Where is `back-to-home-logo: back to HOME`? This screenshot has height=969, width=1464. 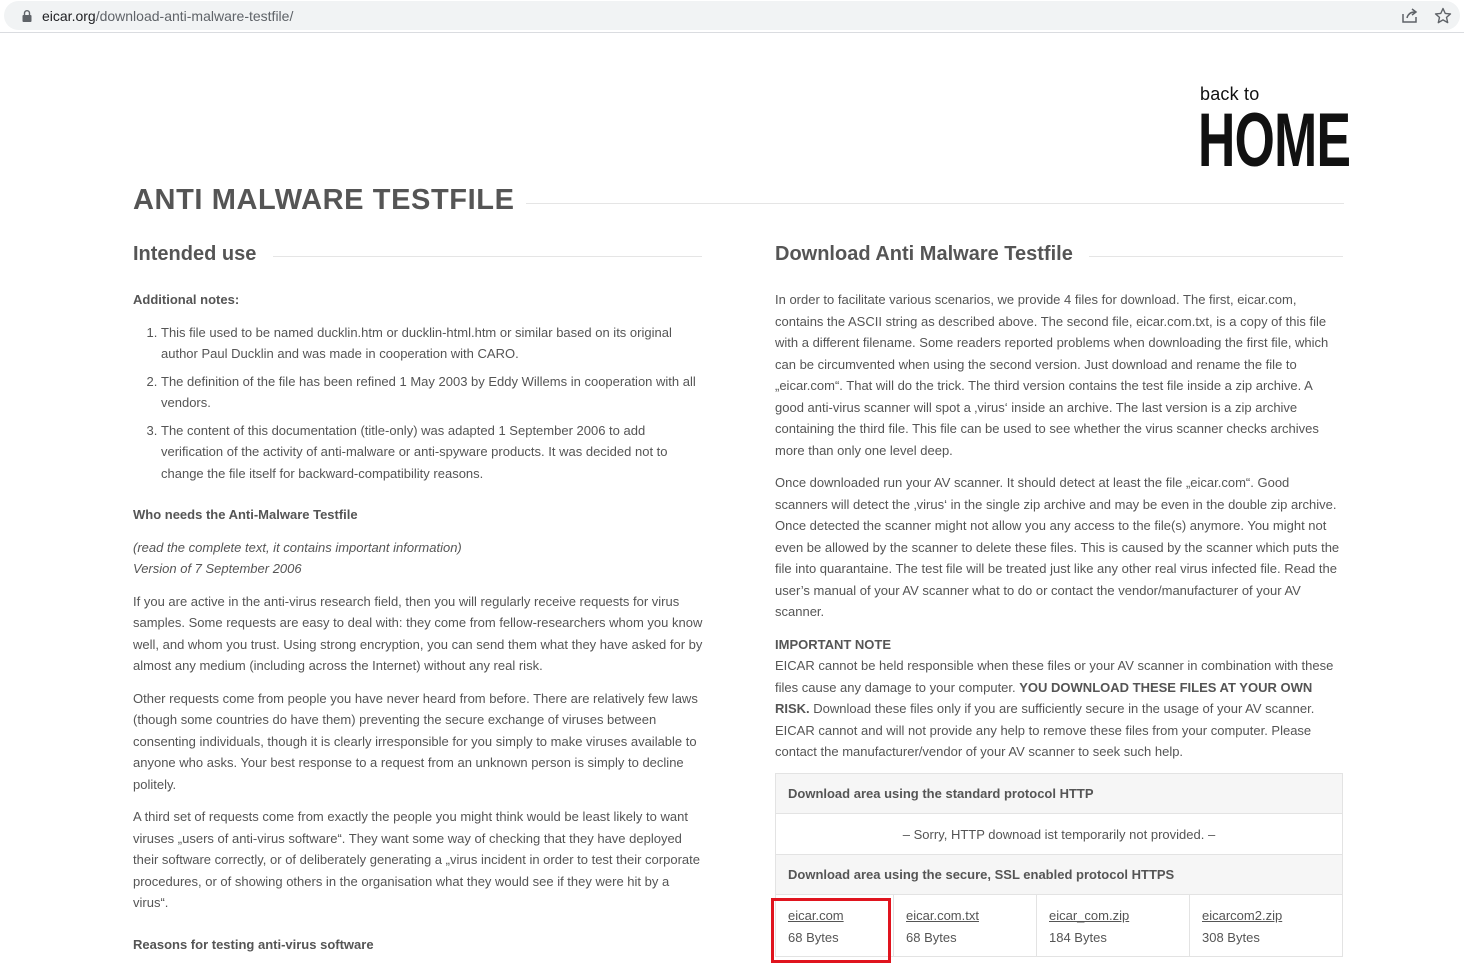
back-to-home-logo: back to HOME is located at coordinates (1274, 134).